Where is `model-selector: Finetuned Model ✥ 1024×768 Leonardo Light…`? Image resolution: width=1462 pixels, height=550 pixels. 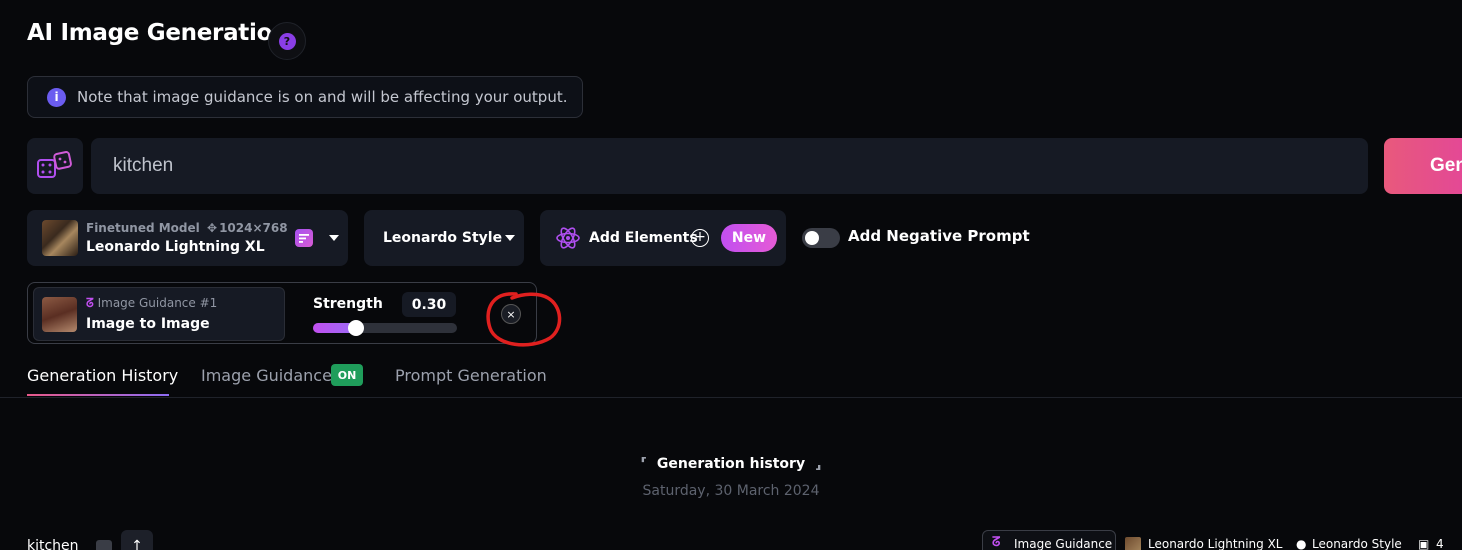 model-selector: Finetuned Model ✥ 1024×768 Leonardo Light… is located at coordinates (187, 238).